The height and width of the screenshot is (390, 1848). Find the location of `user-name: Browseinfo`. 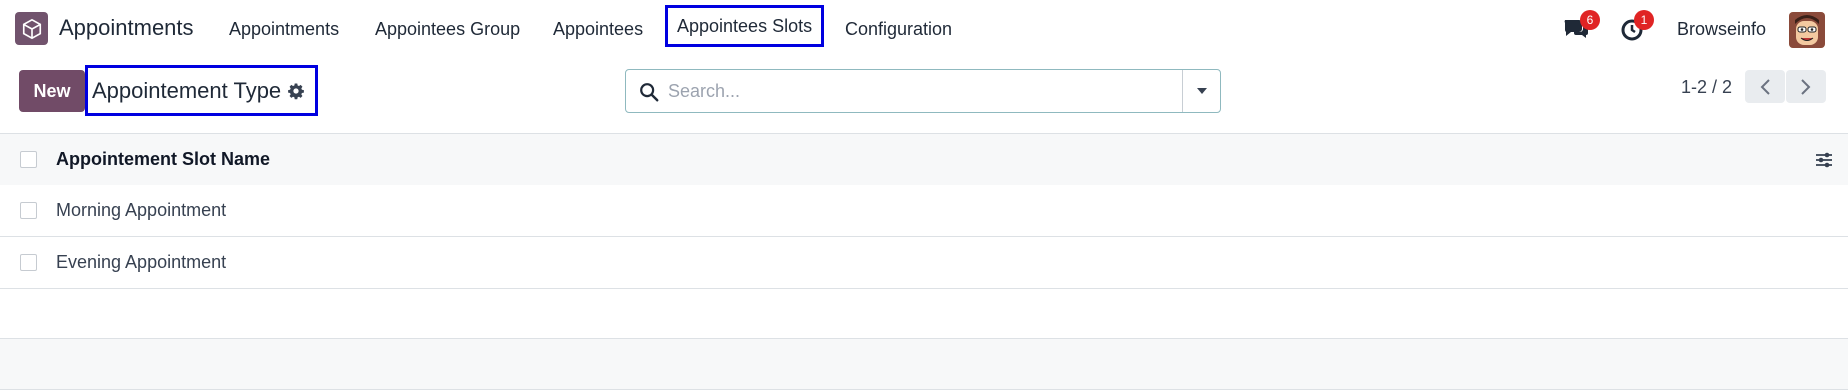

user-name: Browseinfo is located at coordinates (1721, 29).